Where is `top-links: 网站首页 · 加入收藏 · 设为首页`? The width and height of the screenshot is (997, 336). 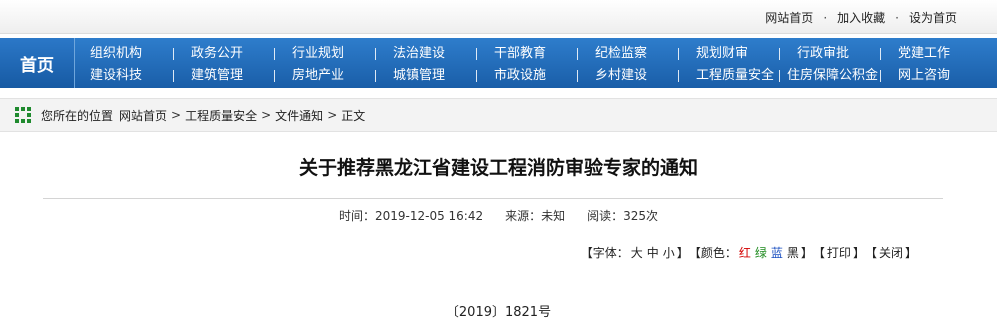
top-links: 网站首页 · 加入收藏 · 设为首页 is located at coordinates (861, 17).